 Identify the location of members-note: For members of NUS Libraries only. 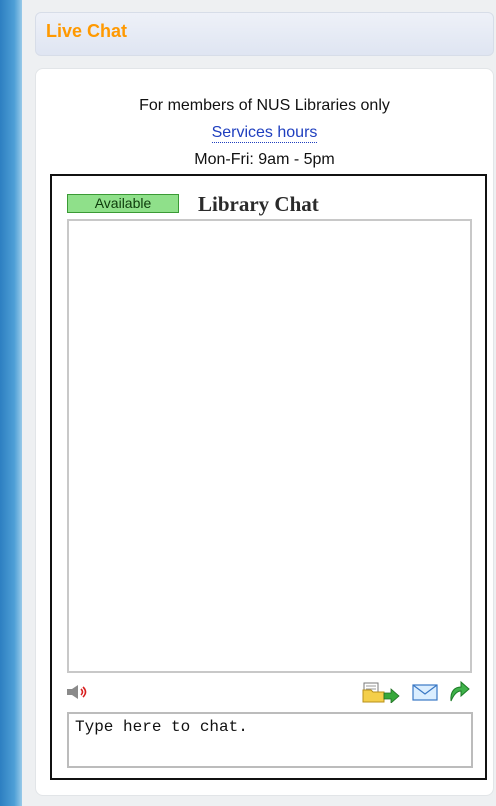
(264, 105).